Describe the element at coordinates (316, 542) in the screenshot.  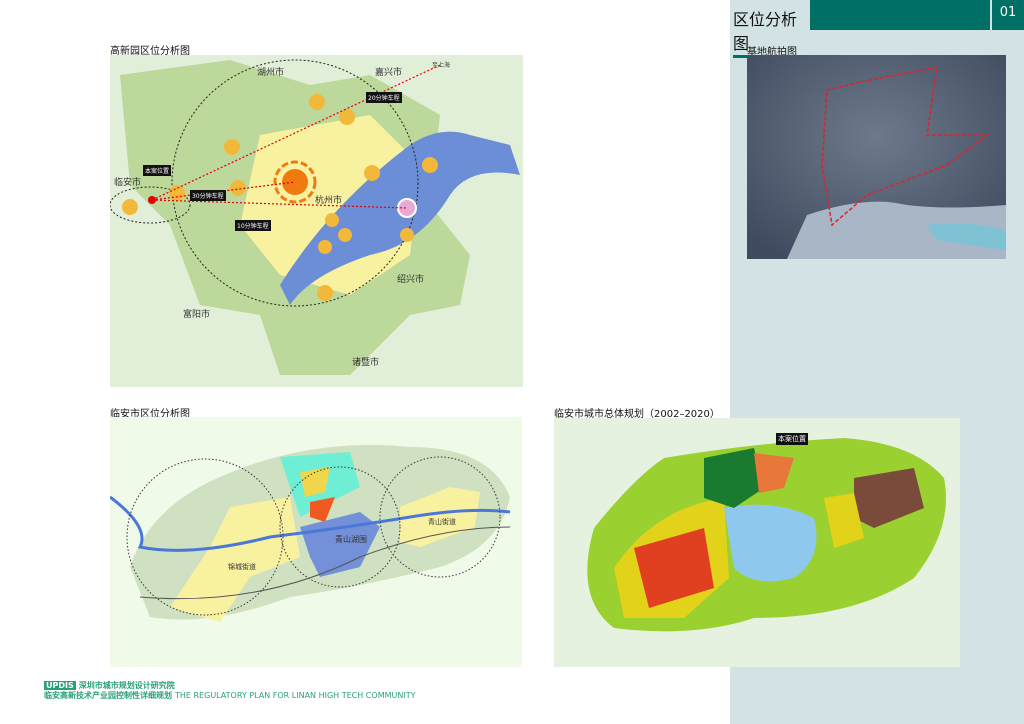
I see `linan-location-map: 锦城街道 青山湖围 青山街道` at that location.